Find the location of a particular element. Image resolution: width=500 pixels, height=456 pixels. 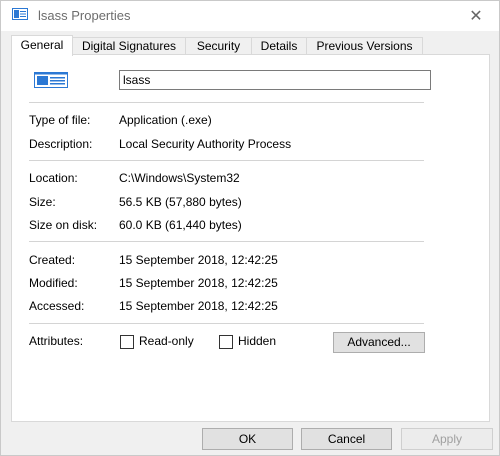

accessed-value: 15 September 2018, 12:42:25 is located at coordinates (198, 306).